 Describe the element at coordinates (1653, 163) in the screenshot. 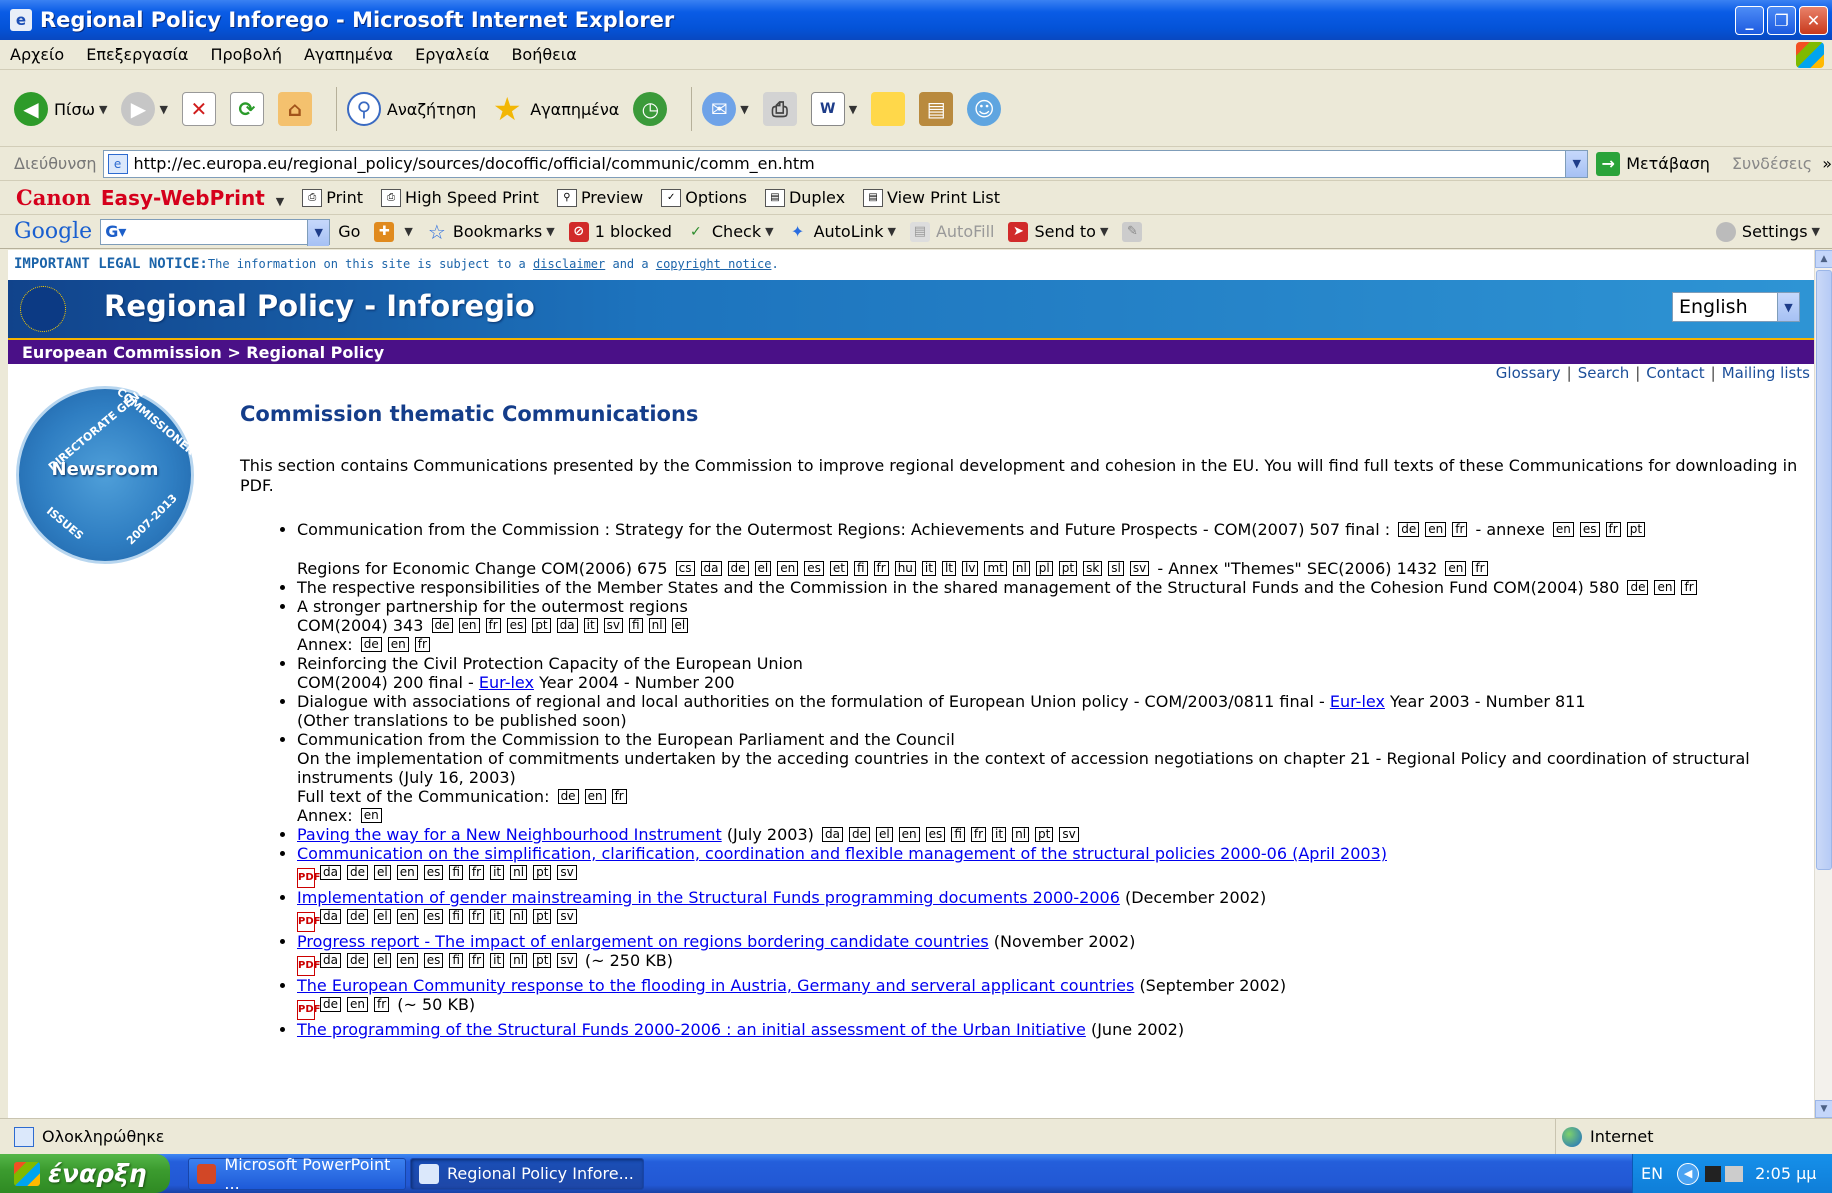

I see `go-button: → Μετάβαση` at that location.